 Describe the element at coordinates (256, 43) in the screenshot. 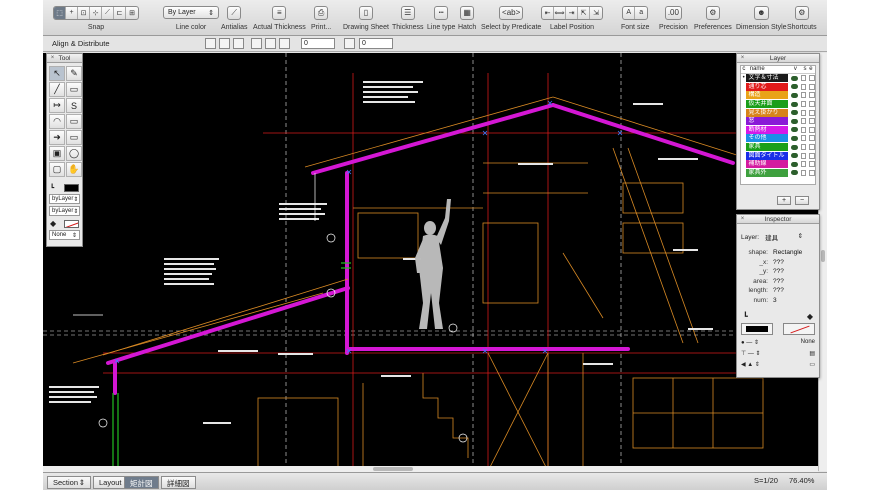

I see `align-top-icon` at that location.